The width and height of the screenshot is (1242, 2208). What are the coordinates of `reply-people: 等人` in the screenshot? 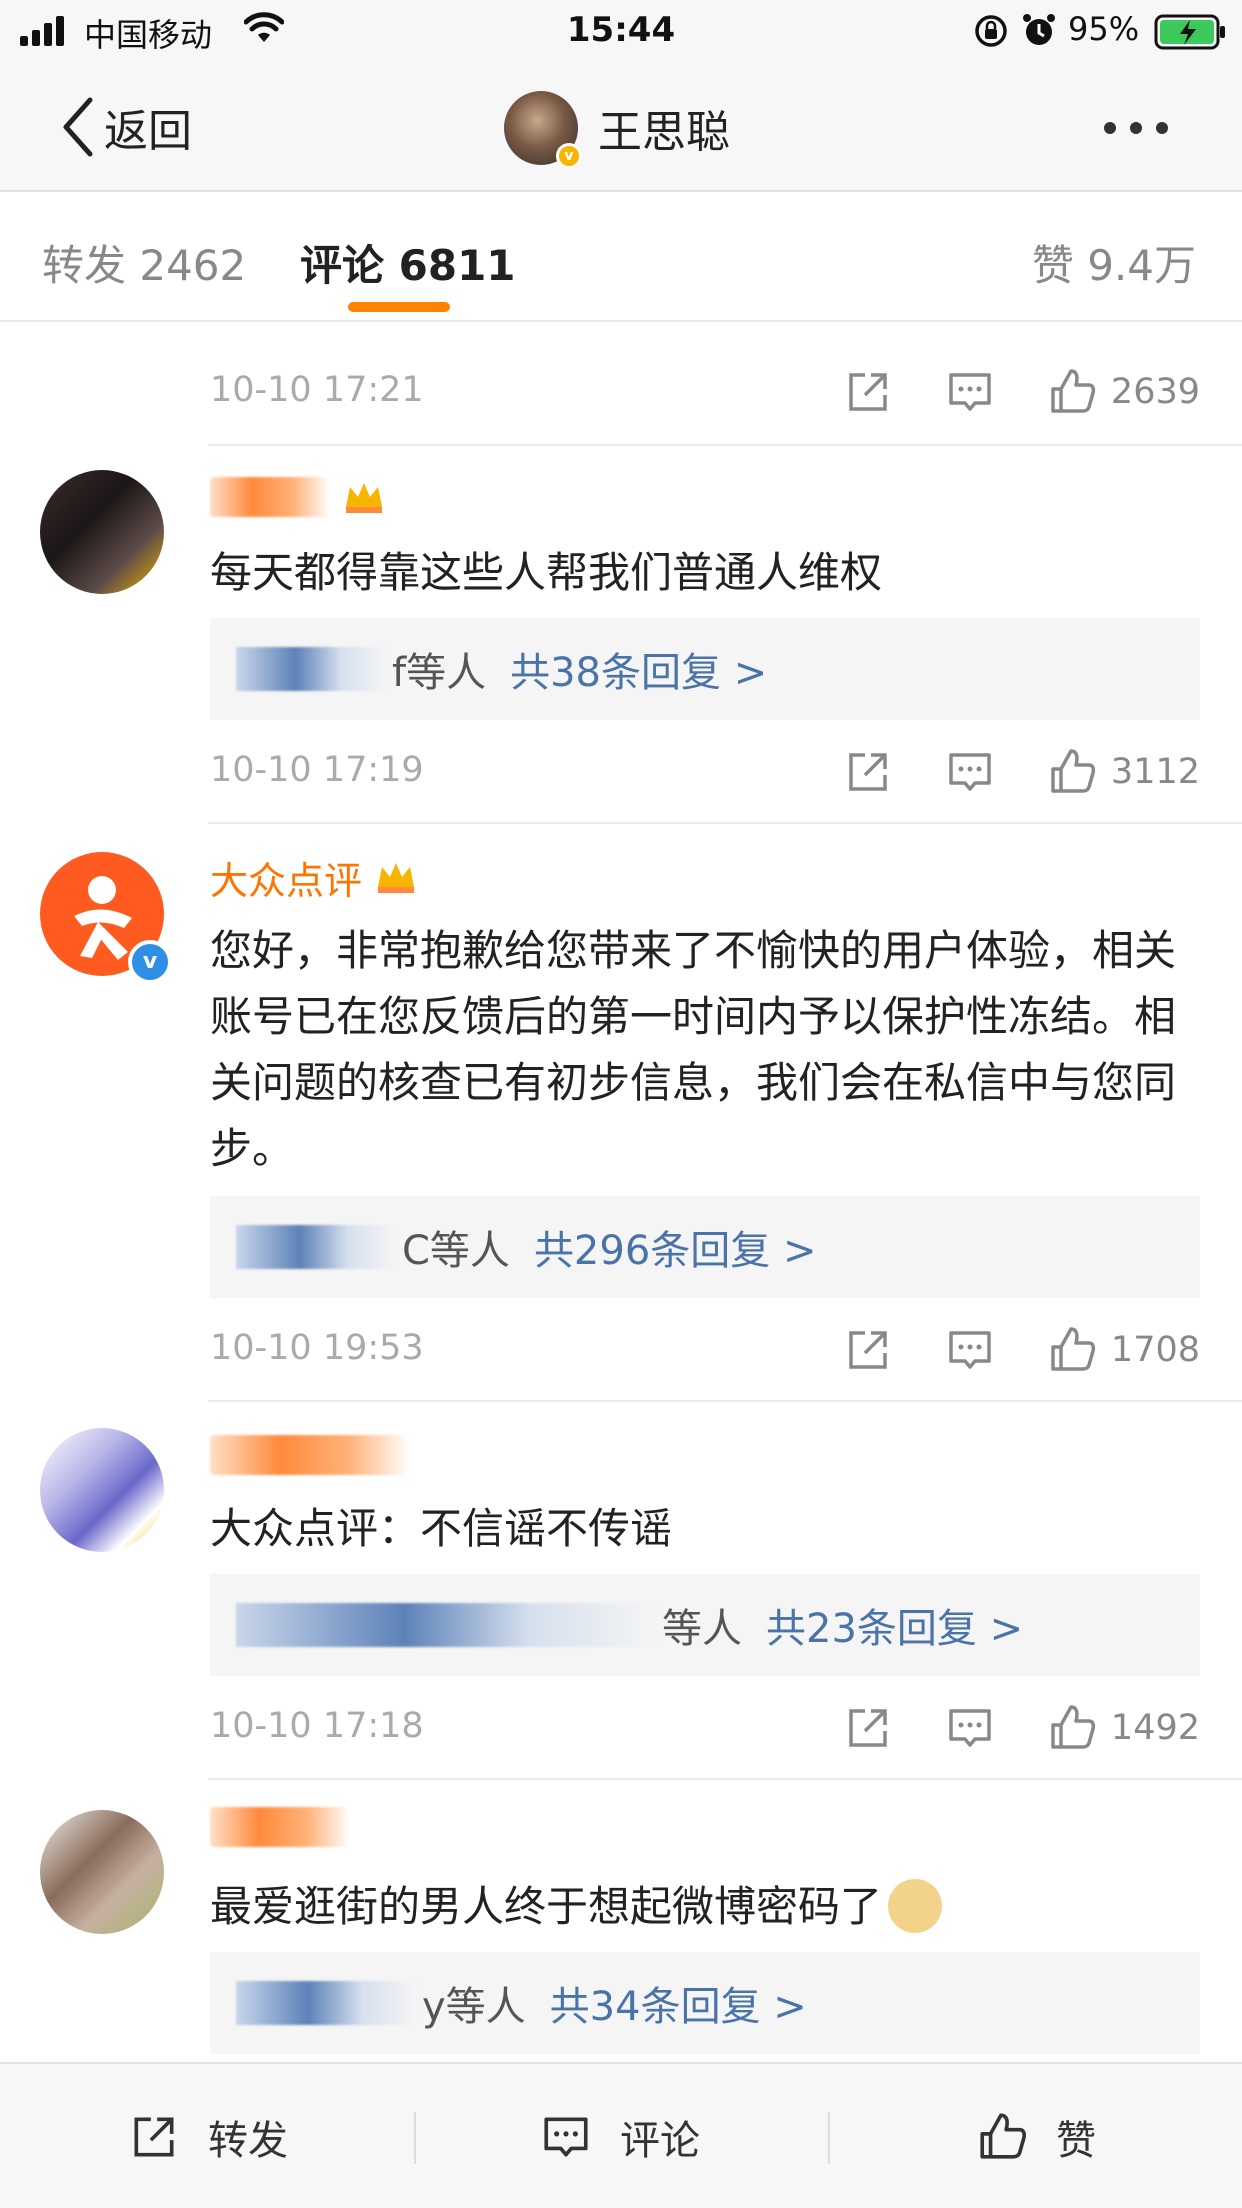 It's located at (702, 1629).